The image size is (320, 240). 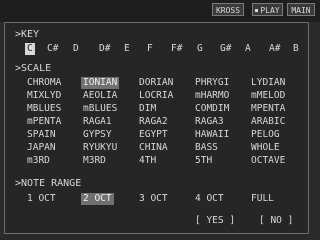 I want to click on note-range-option-selected: 2 OCT, so click(x=97, y=199).